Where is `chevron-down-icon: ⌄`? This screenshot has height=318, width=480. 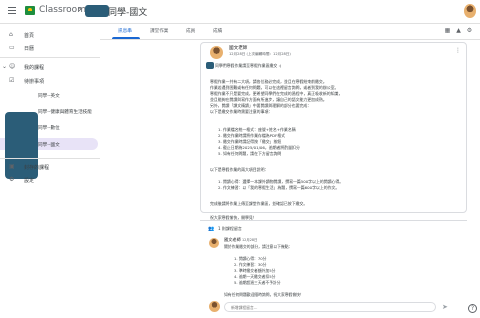
chevron-down-icon: ⌄ is located at coordinates (5, 67).